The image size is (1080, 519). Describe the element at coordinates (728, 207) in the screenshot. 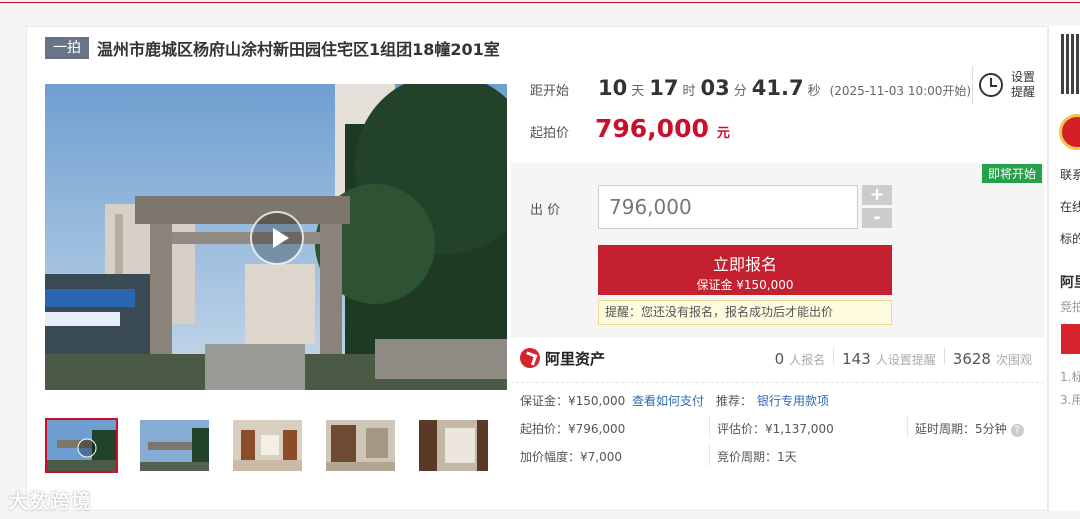

I see `bid-amount-input: 796,000` at that location.